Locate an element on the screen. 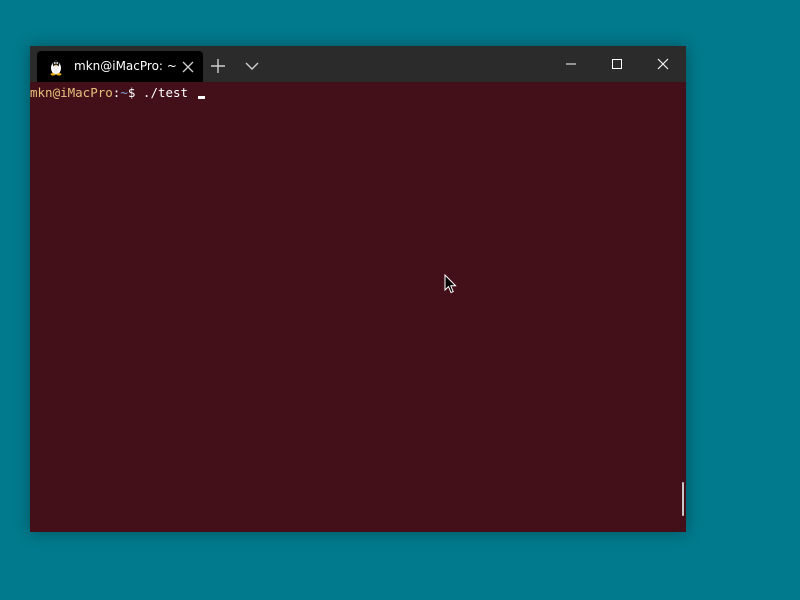 The height and width of the screenshot is (600, 800). prompt-path: ~ is located at coordinates (124, 92).